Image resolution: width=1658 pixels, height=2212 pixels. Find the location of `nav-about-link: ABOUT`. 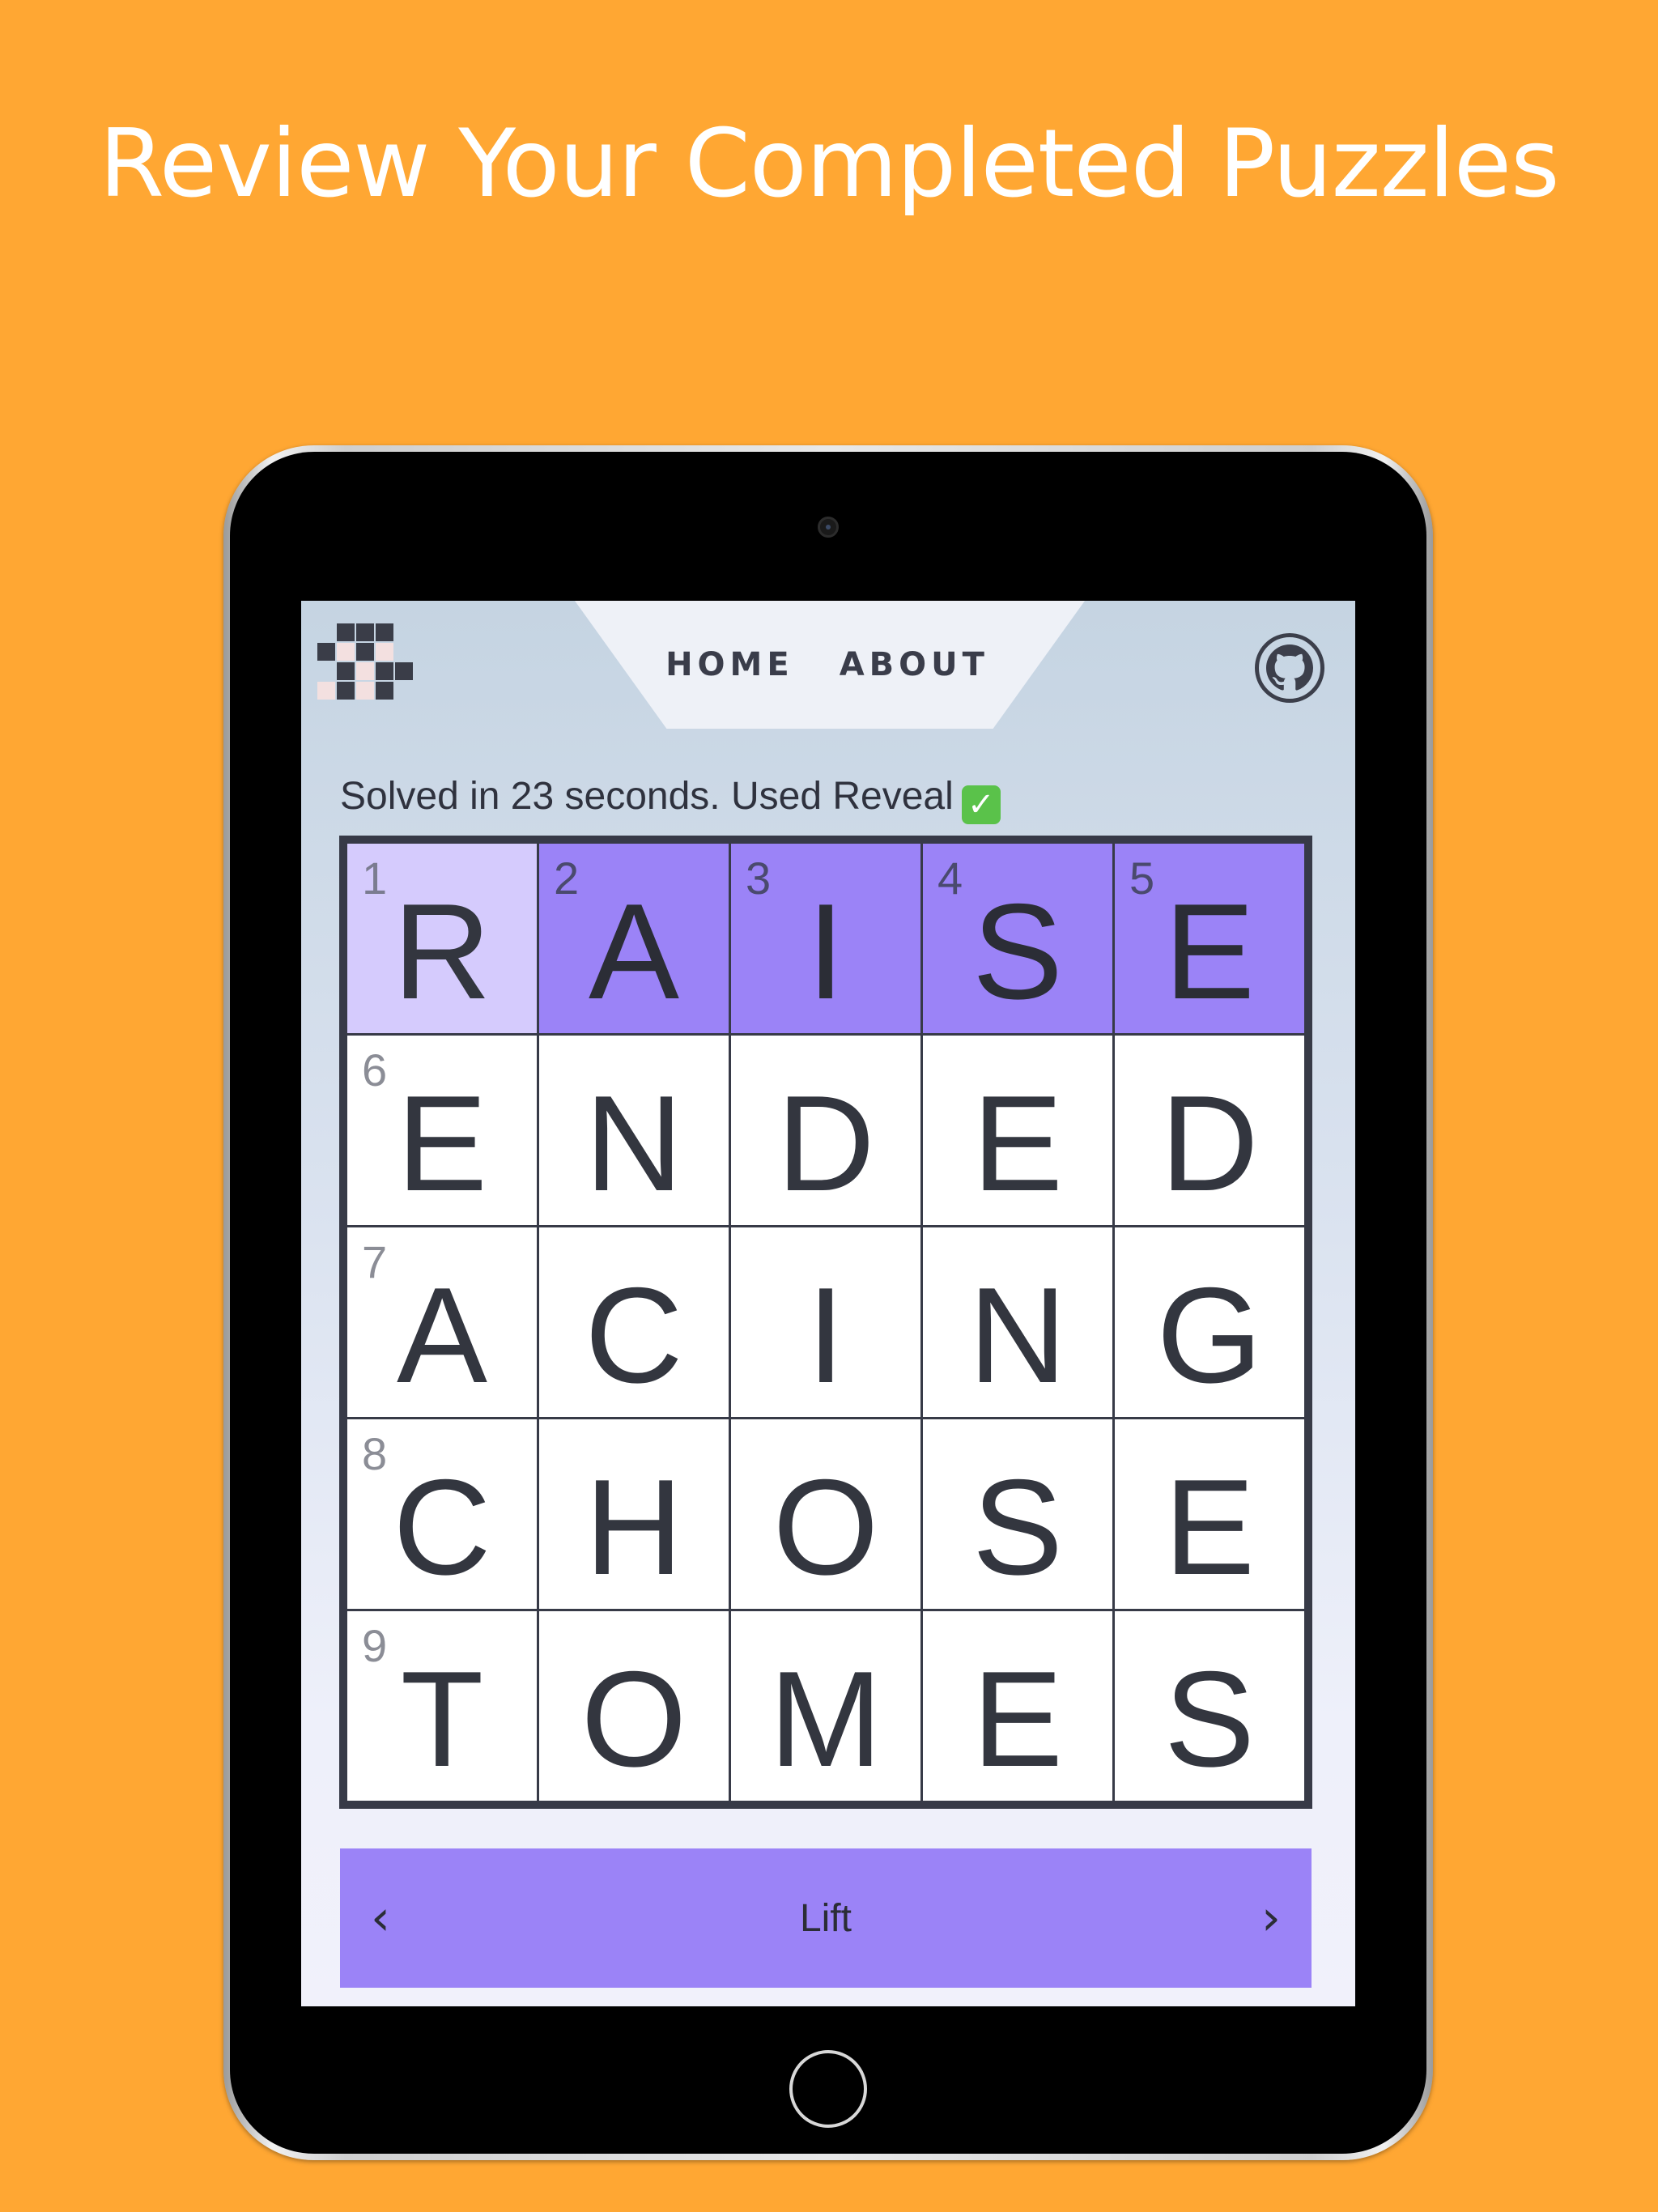

nav-about-link: ABOUT is located at coordinates (914, 665).